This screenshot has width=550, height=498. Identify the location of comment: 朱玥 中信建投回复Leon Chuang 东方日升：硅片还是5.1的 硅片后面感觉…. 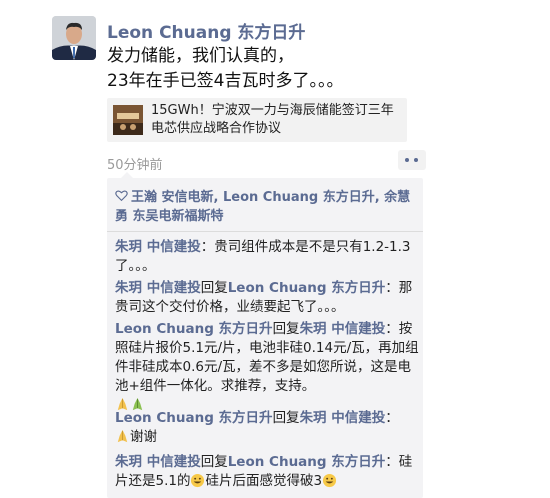
(268, 472).